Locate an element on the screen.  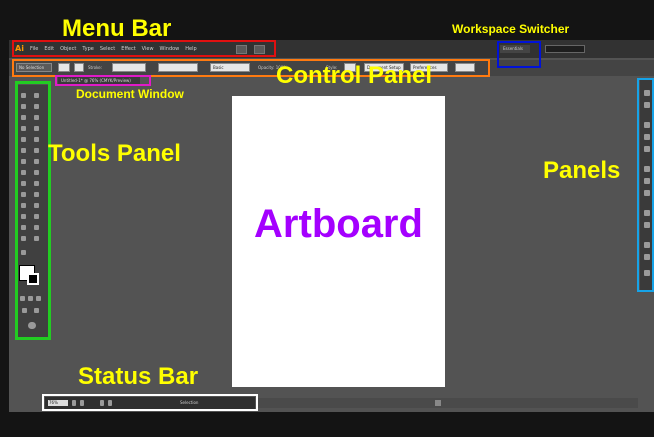
help-search-input is located at coordinates (565, 49).